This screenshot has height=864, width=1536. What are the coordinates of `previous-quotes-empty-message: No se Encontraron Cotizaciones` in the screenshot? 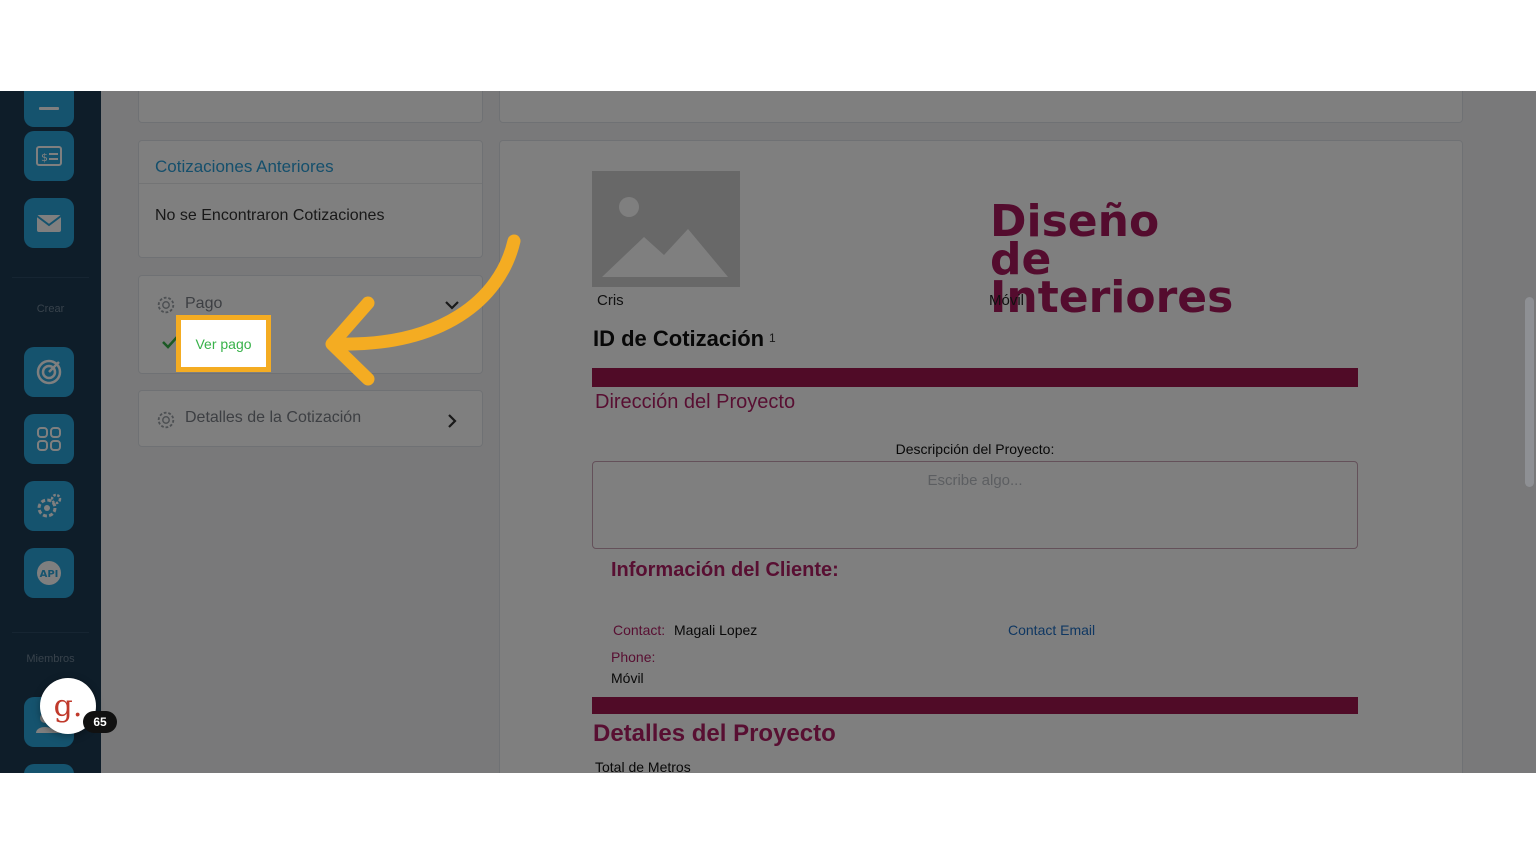 It's located at (270, 215).